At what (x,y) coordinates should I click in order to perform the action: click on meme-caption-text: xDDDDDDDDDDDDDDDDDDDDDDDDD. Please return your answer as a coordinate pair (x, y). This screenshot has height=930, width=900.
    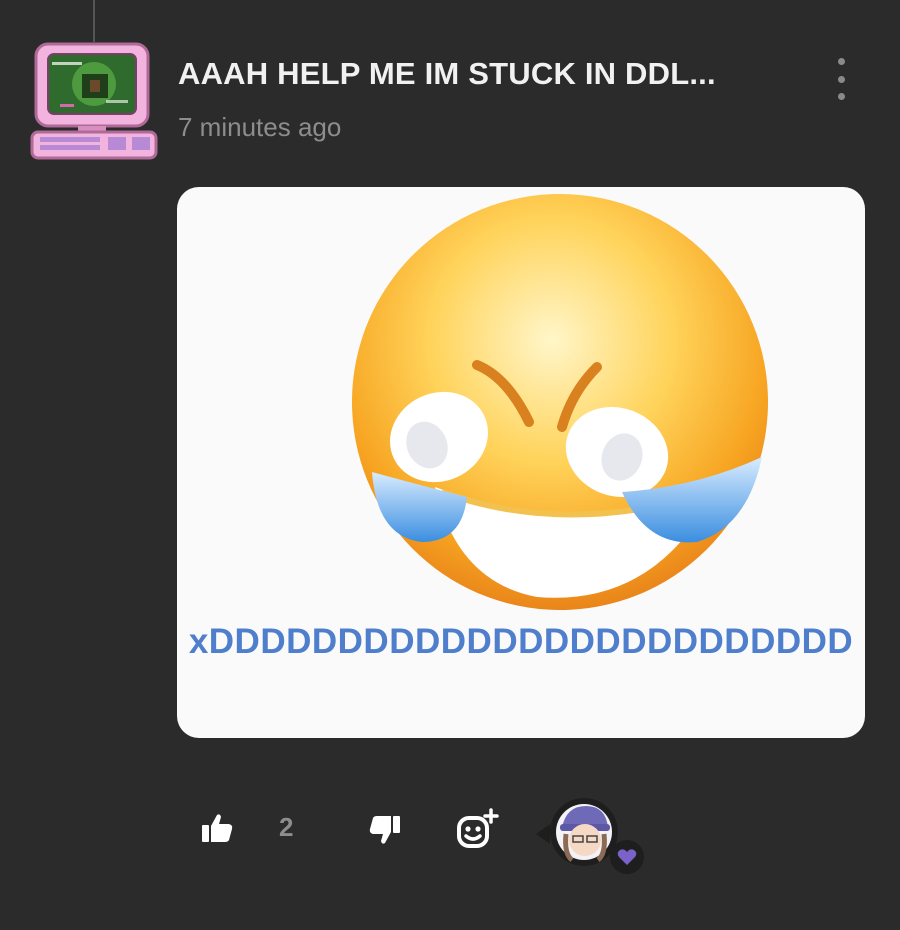
    Looking at the image, I should click on (521, 641).